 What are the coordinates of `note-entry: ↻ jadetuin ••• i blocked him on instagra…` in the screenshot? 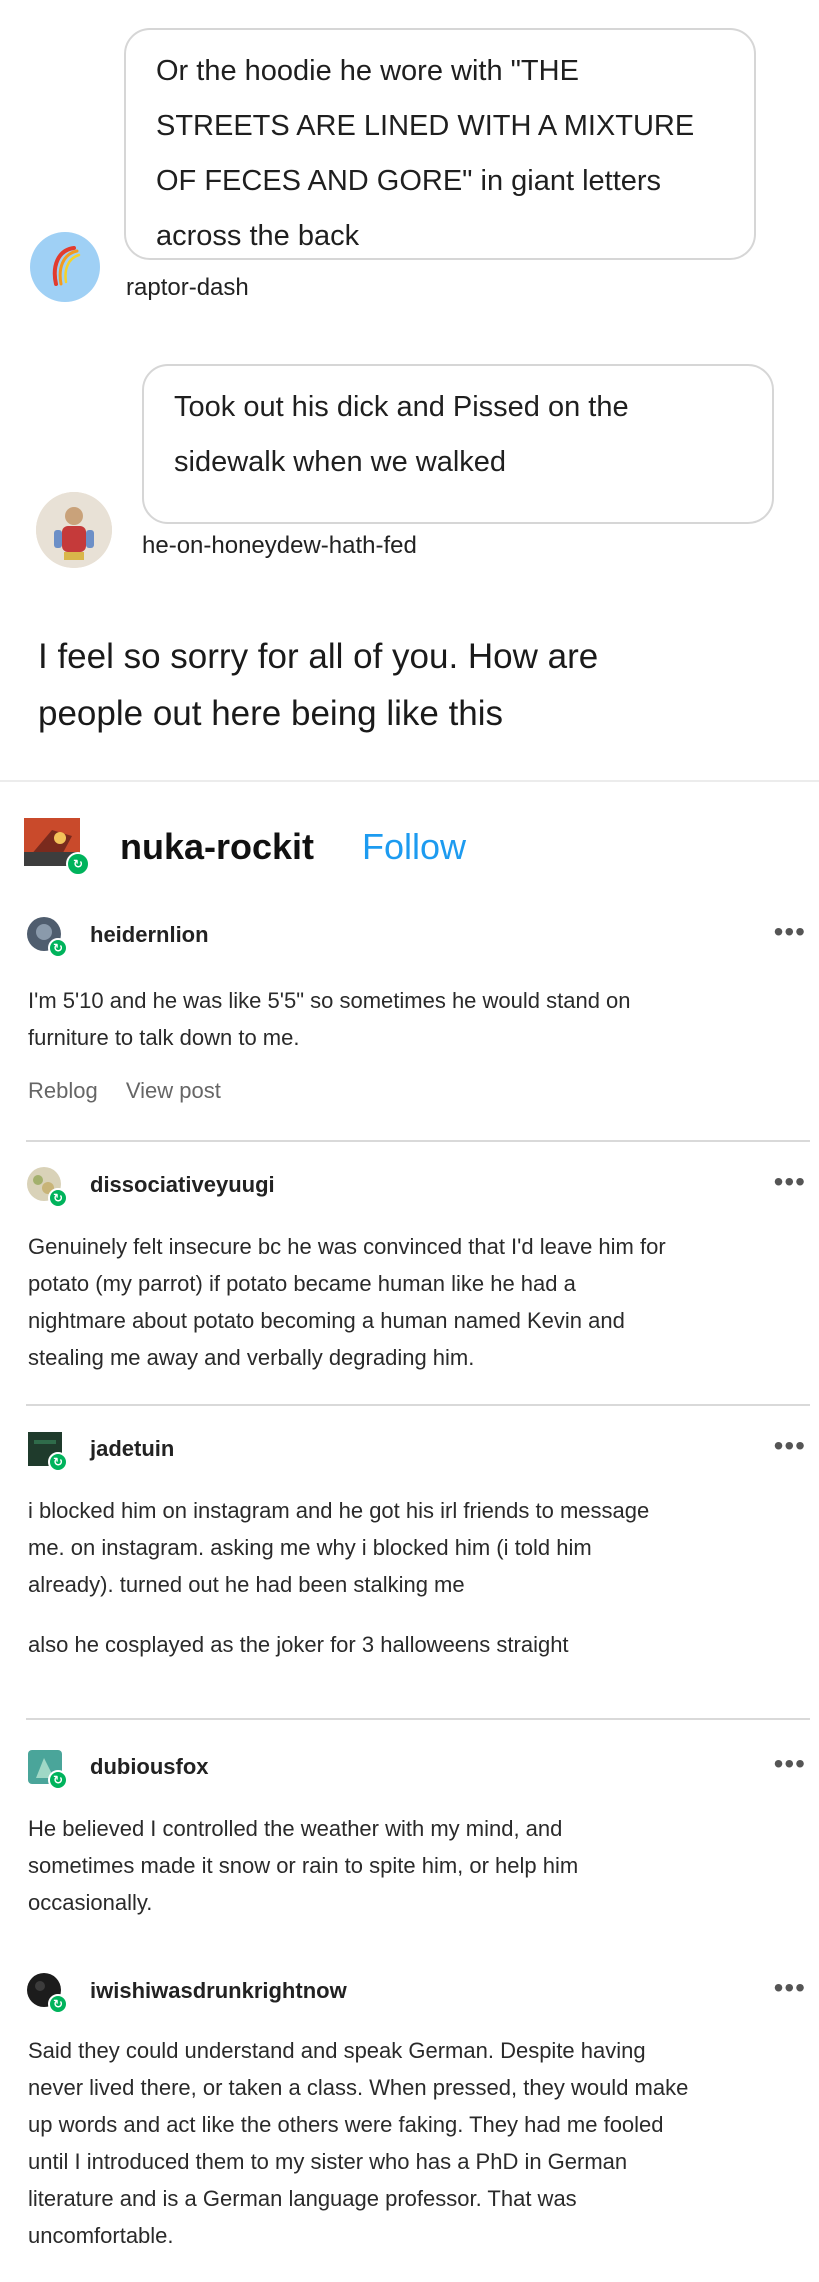 It's located at (416, 1560).